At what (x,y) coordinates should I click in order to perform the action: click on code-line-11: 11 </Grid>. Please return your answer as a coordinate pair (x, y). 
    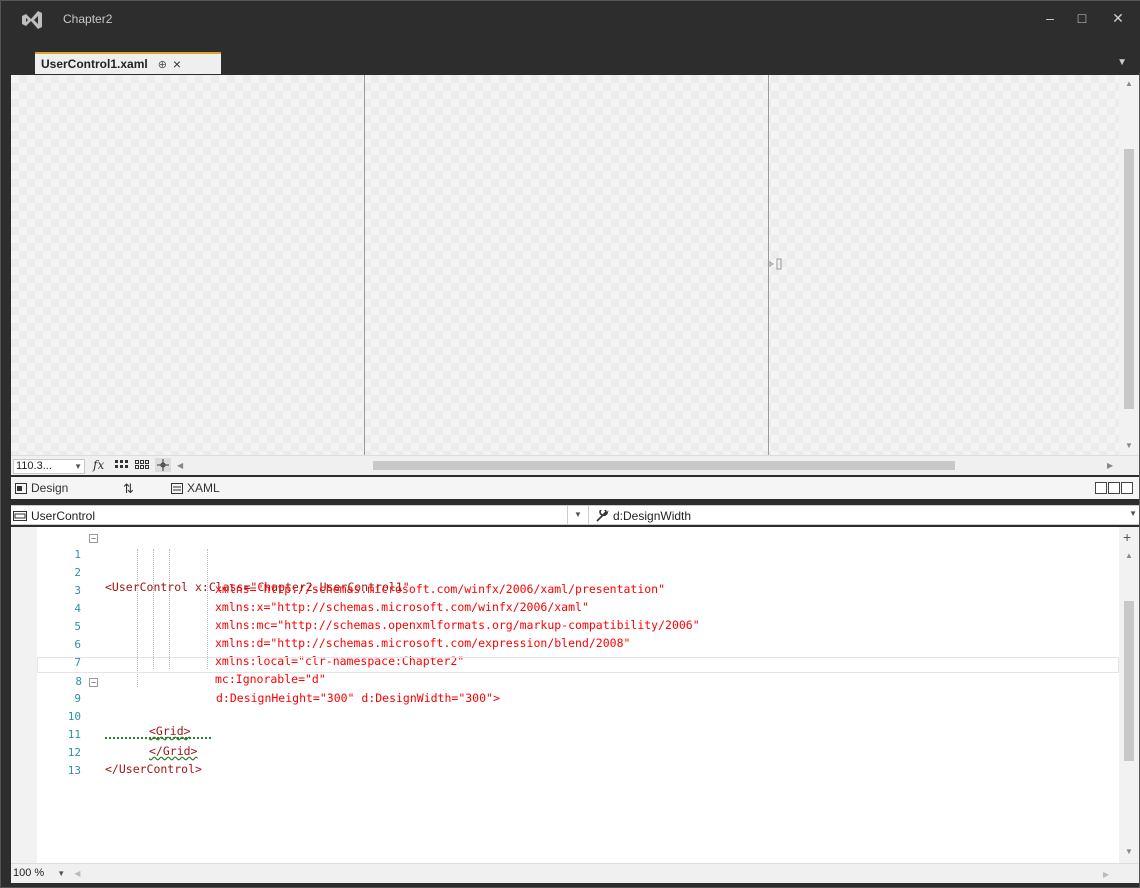
    Looking at the image, I should click on (578, 734).